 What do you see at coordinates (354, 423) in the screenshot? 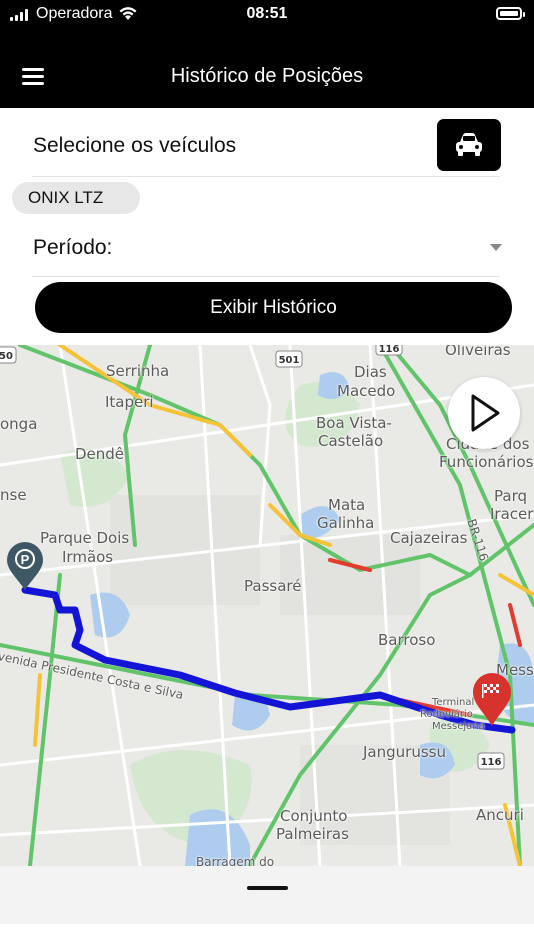
I see `map-label: Boa Vista-` at bounding box center [354, 423].